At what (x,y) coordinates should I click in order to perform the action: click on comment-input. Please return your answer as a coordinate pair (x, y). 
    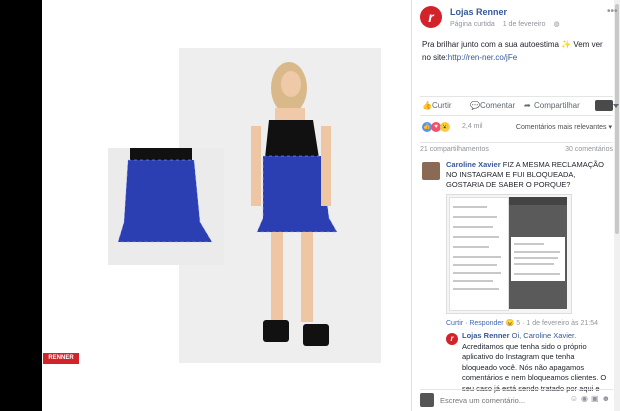
    Looking at the image, I should click on (500, 400).